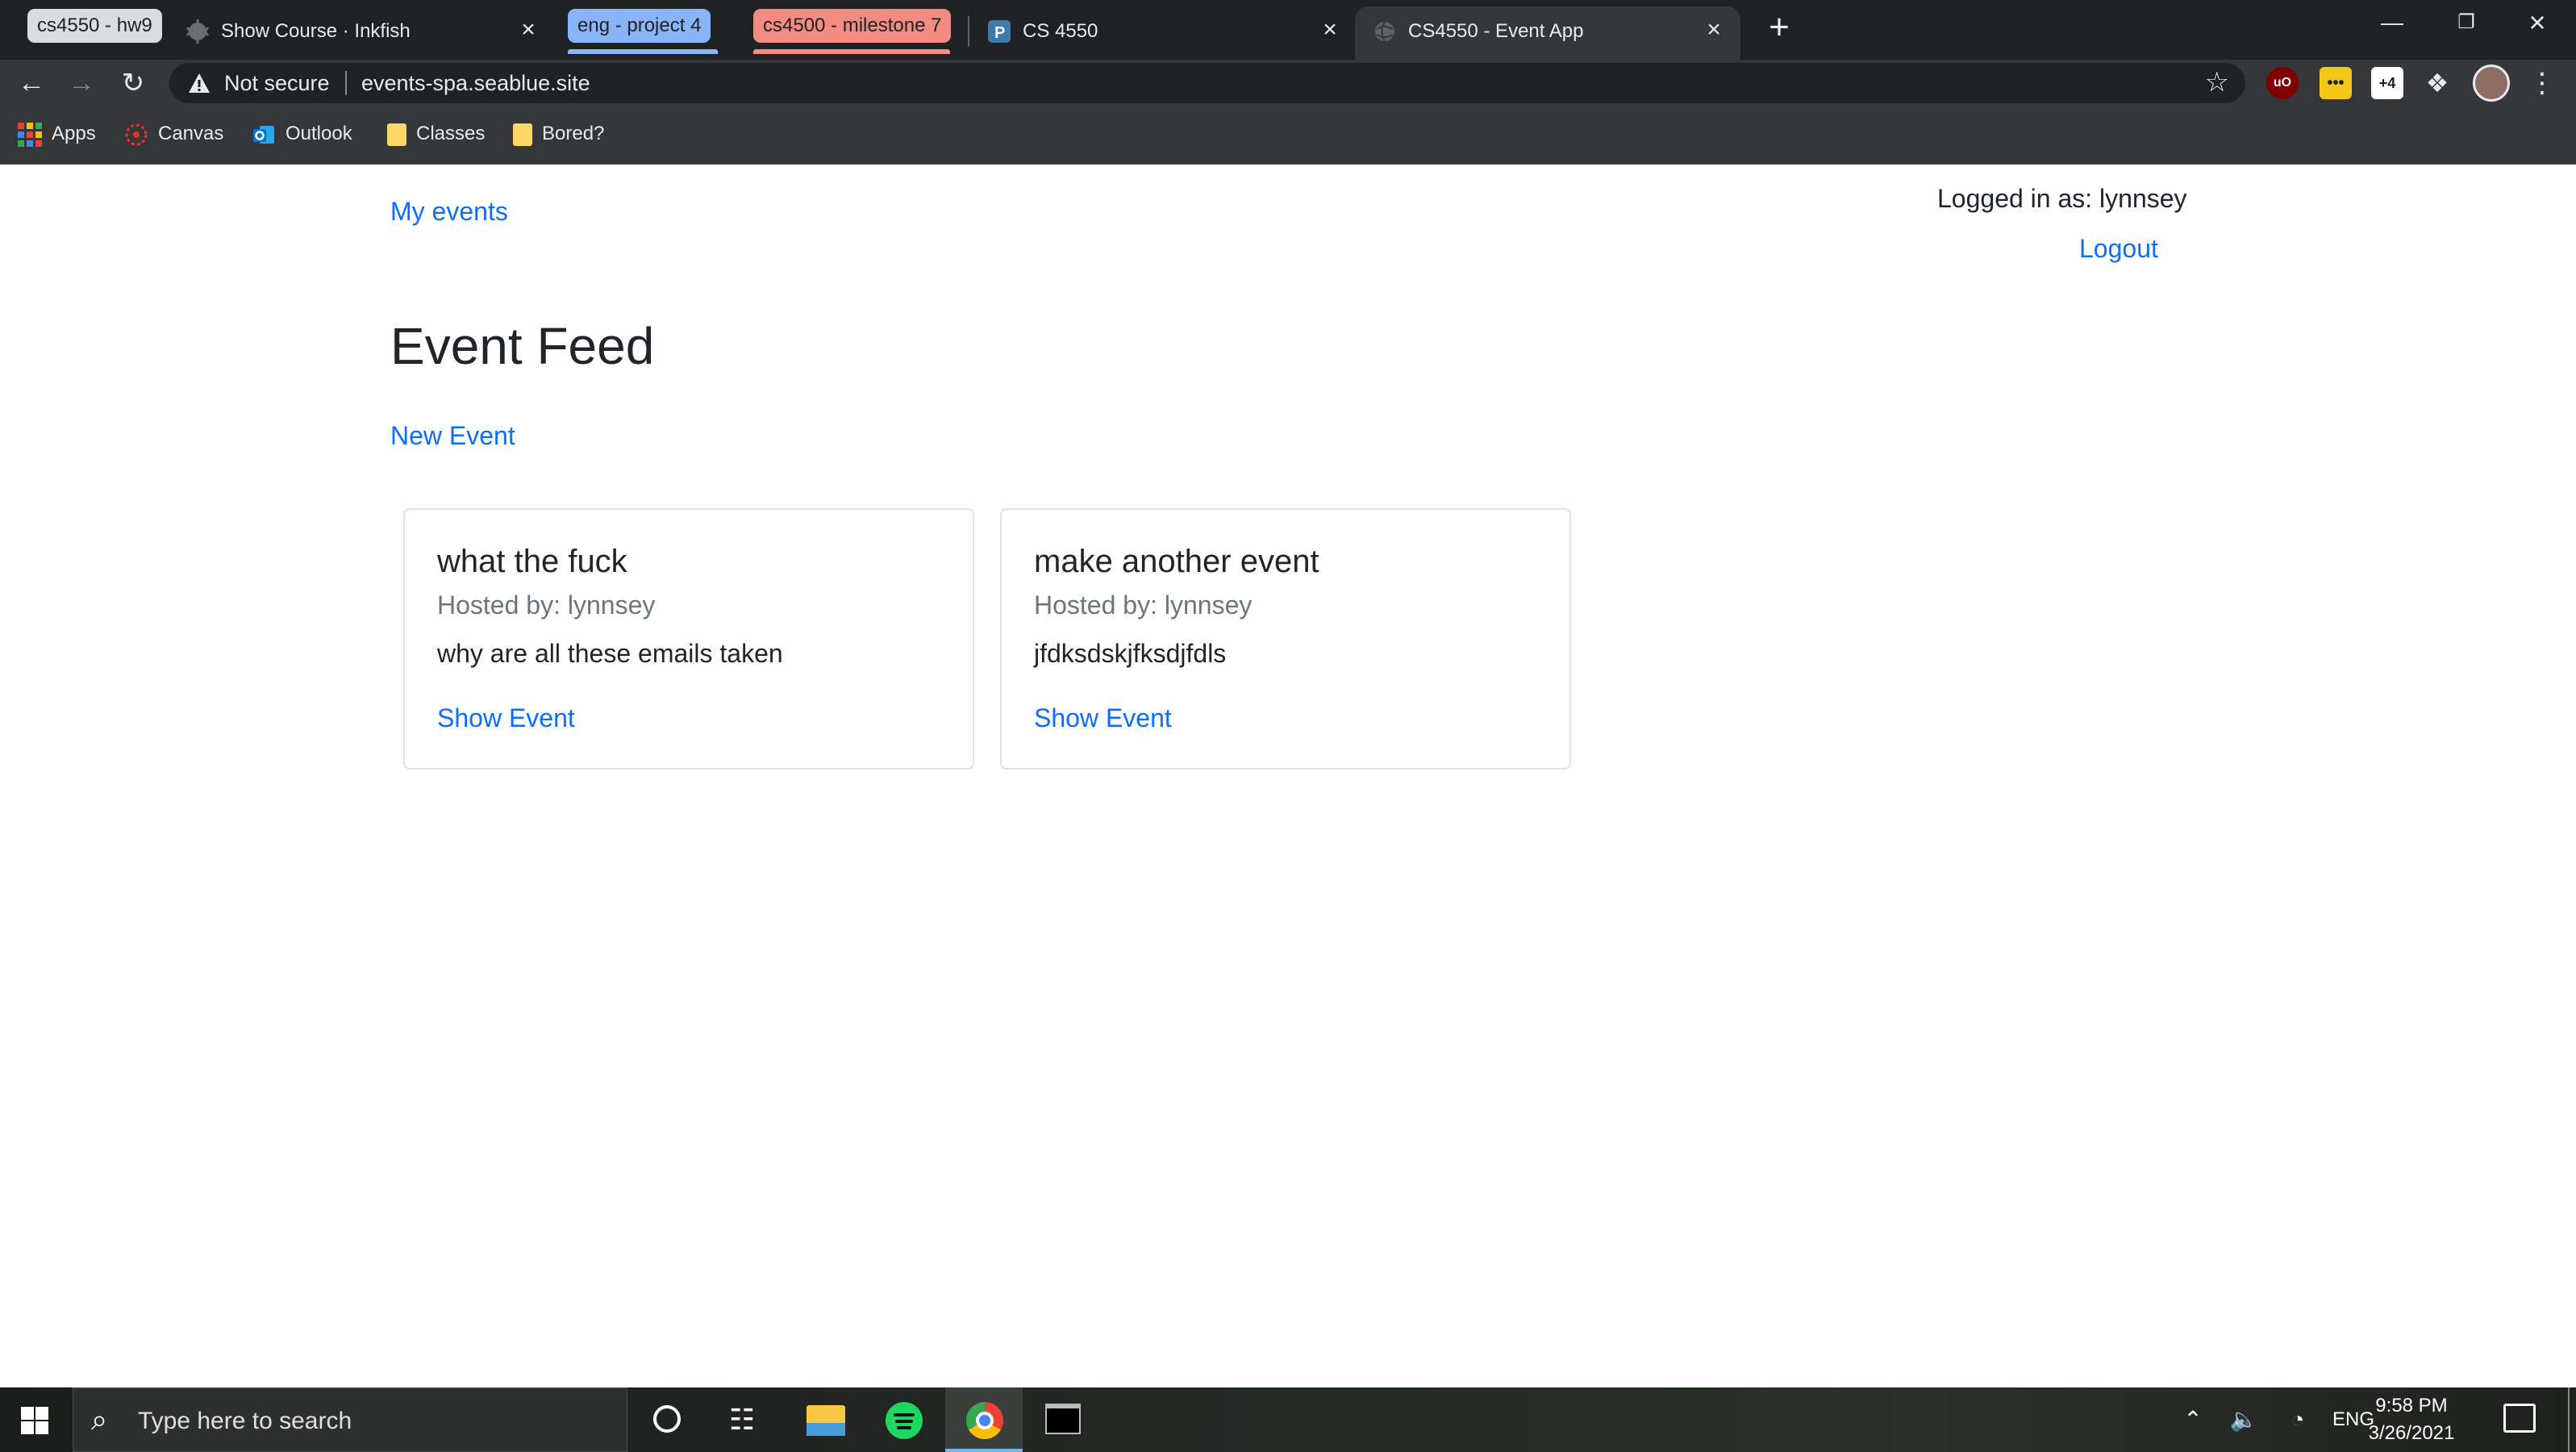 This screenshot has height=1452, width=2576. What do you see at coordinates (475, 83) in the screenshot?
I see `url-text: events-spa.seablue.site` at bounding box center [475, 83].